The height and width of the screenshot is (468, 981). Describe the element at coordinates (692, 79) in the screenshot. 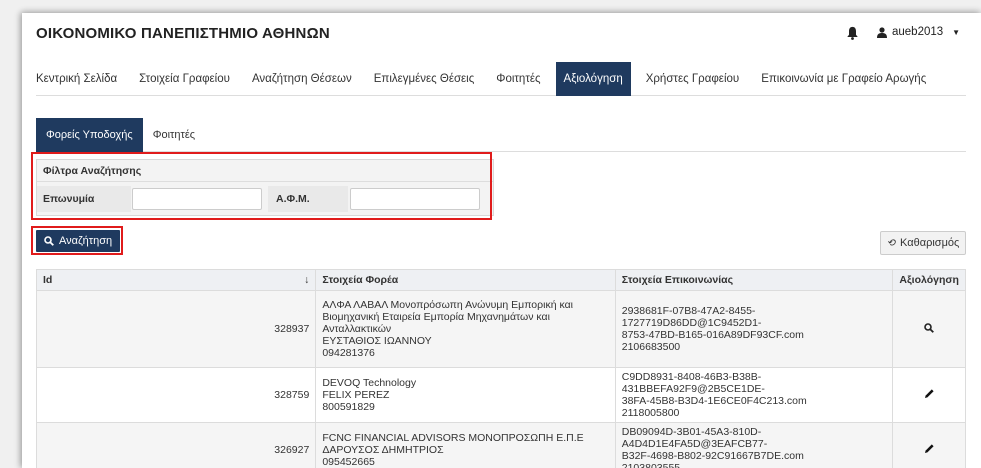

I see `nav-item-office-users: Χρήστες Γραφείου` at that location.